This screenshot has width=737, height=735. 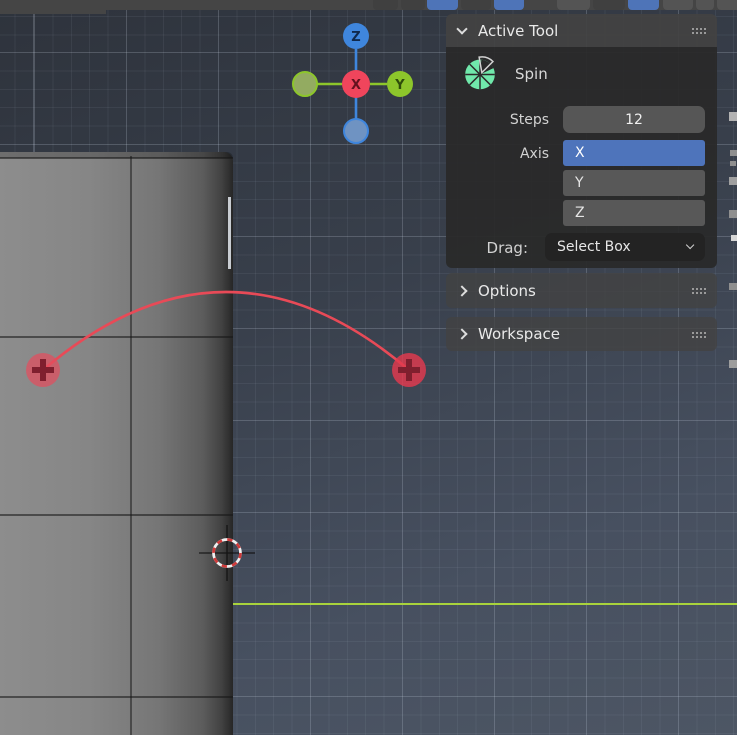 What do you see at coordinates (43, 370) in the screenshot?
I see `spin-handle-left` at bounding box center [43, 370].